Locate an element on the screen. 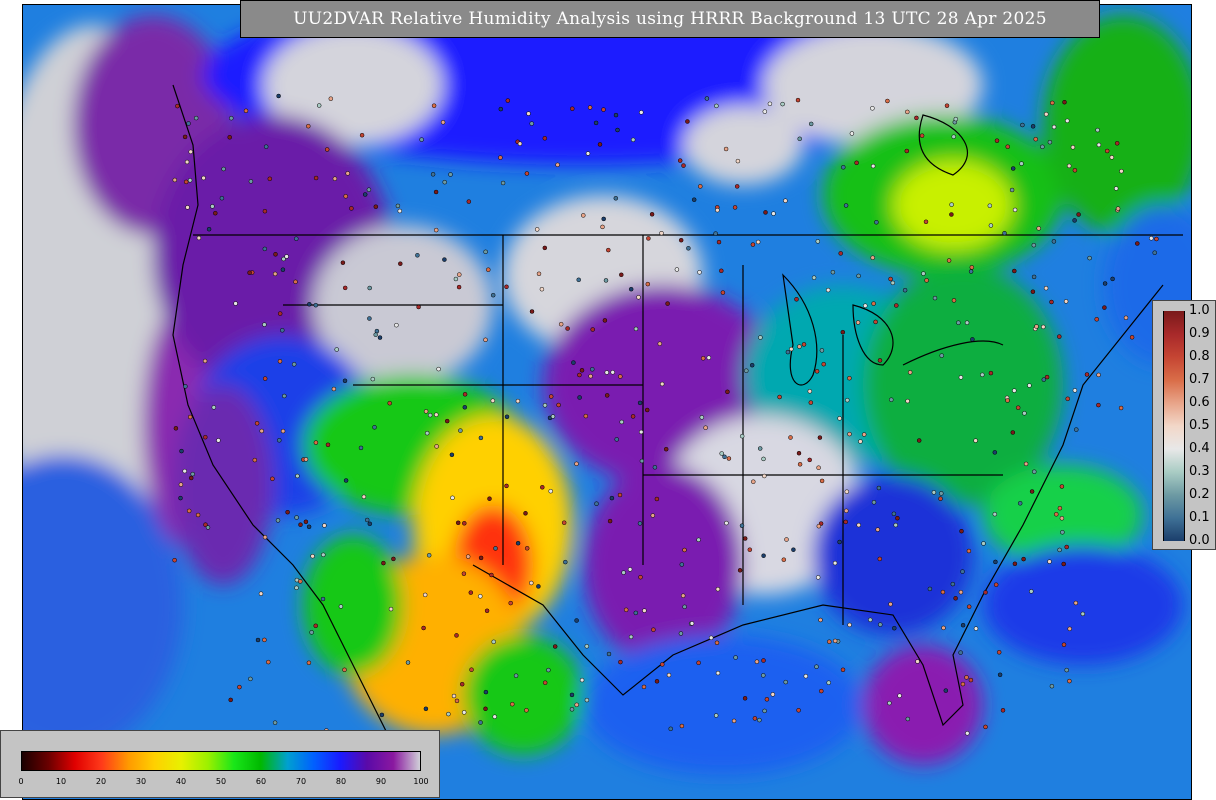  qc-tick-label: 0.2 is located at coordinates (1199, 494).